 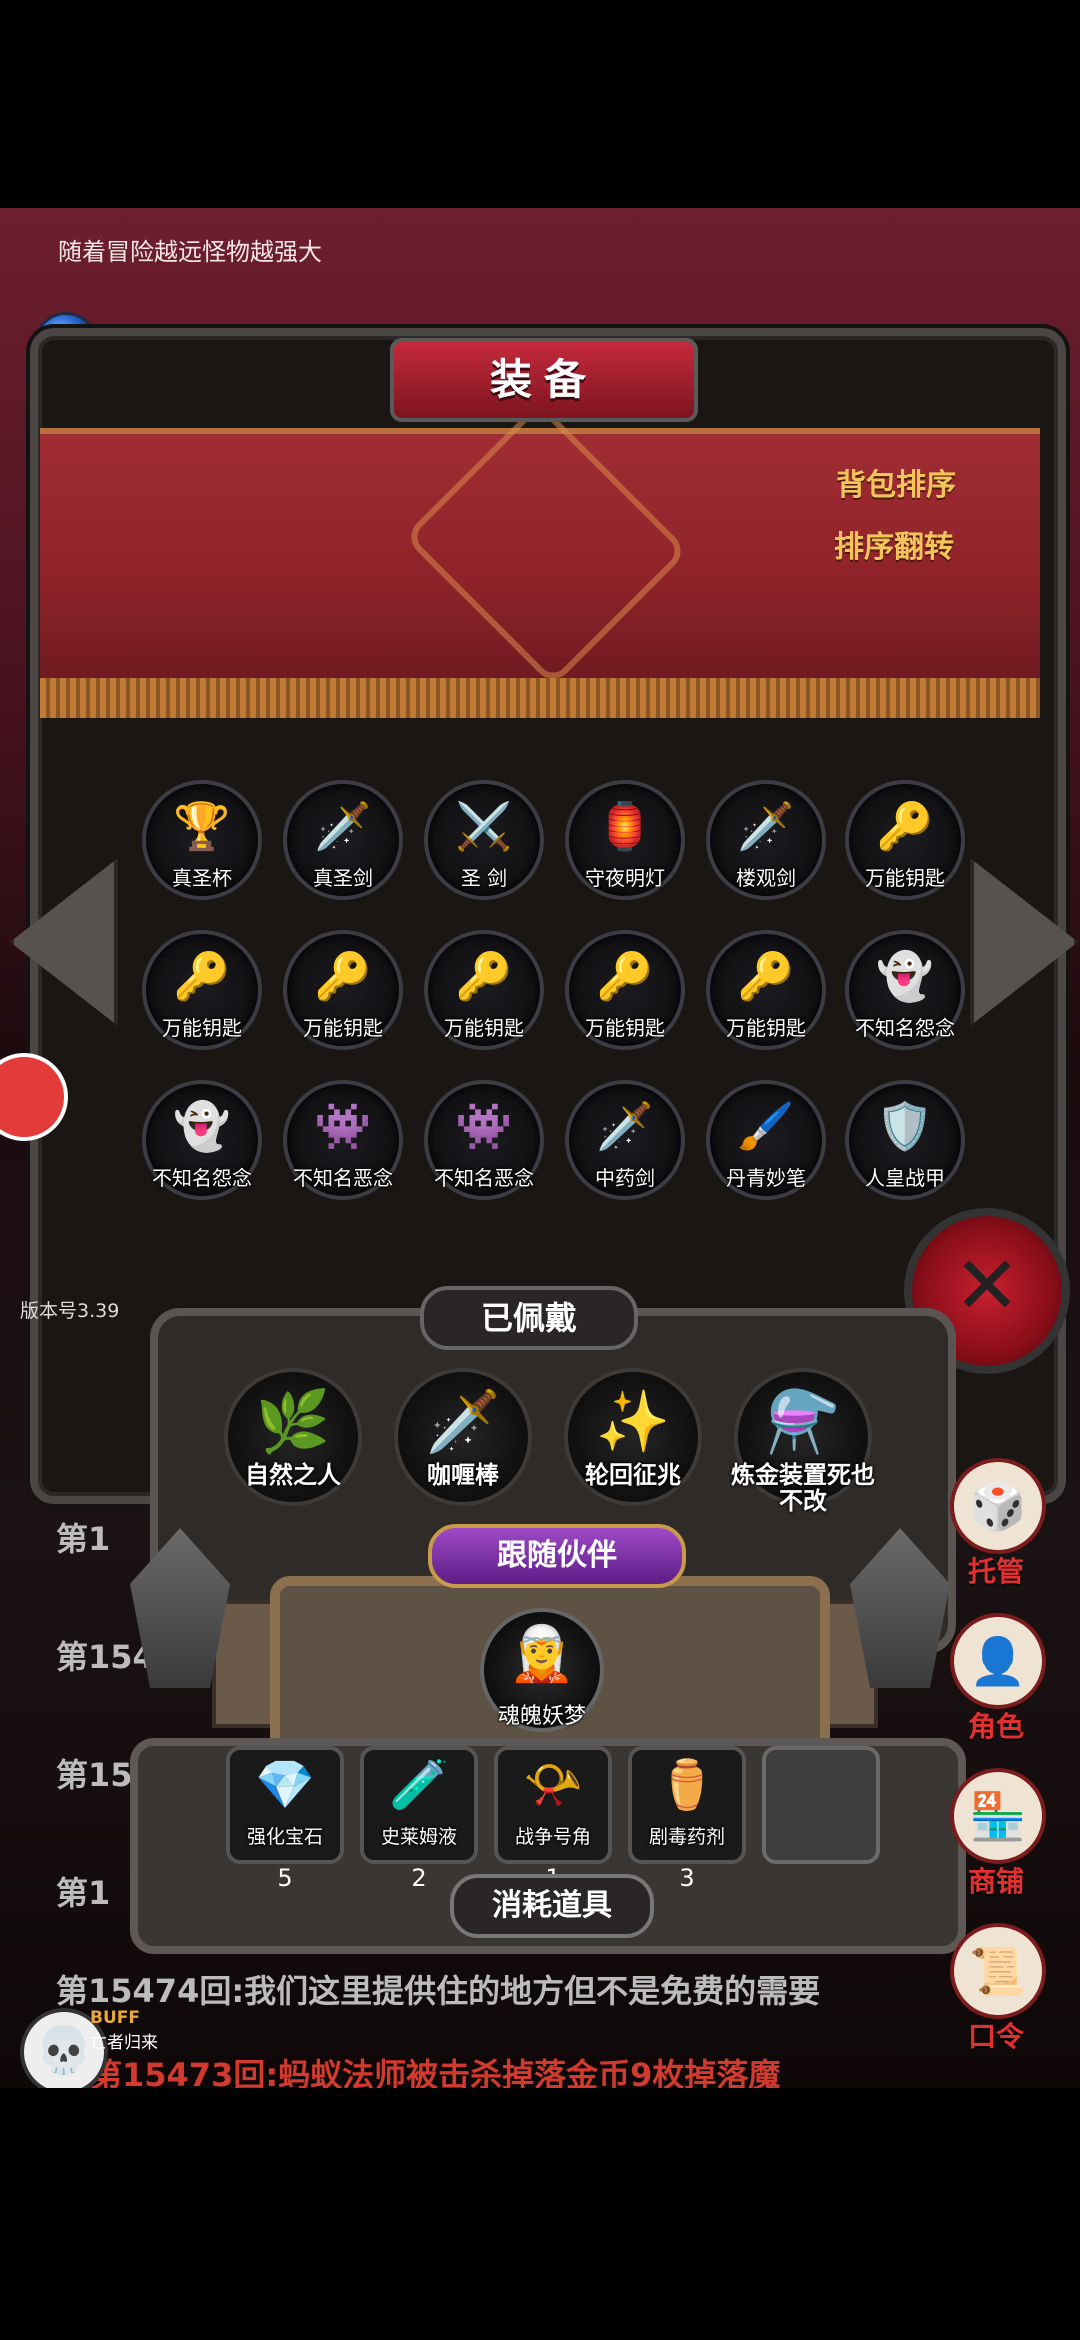 I want to click on companion-slot: 🧝 魂魄妖梦, so click(x=542, y=1670).